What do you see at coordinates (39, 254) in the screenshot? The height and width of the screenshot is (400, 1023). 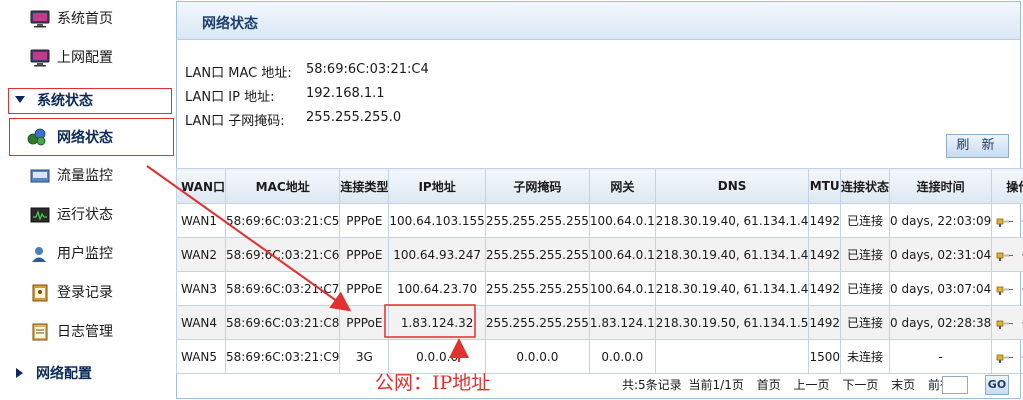 I see `user-icon` at bounding box center [39, 254].